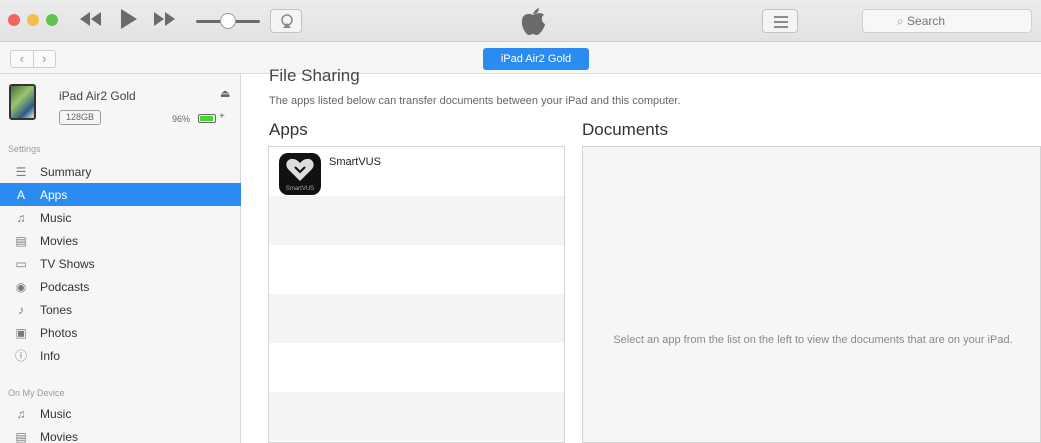 This screenshot has width=1041, height=443. What do you see at coordinates (120, 217) in the screenshot?
I see `sidebar-item-music: ♫ Music` at bounding box center [120, 217].